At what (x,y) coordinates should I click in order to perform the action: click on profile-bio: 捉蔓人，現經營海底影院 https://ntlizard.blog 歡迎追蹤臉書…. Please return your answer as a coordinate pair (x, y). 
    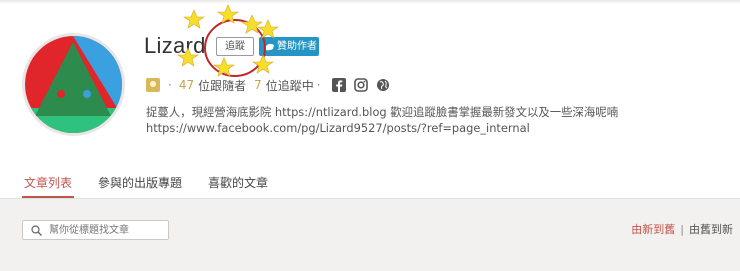
    Looking at the image, I should click on (436, 120).